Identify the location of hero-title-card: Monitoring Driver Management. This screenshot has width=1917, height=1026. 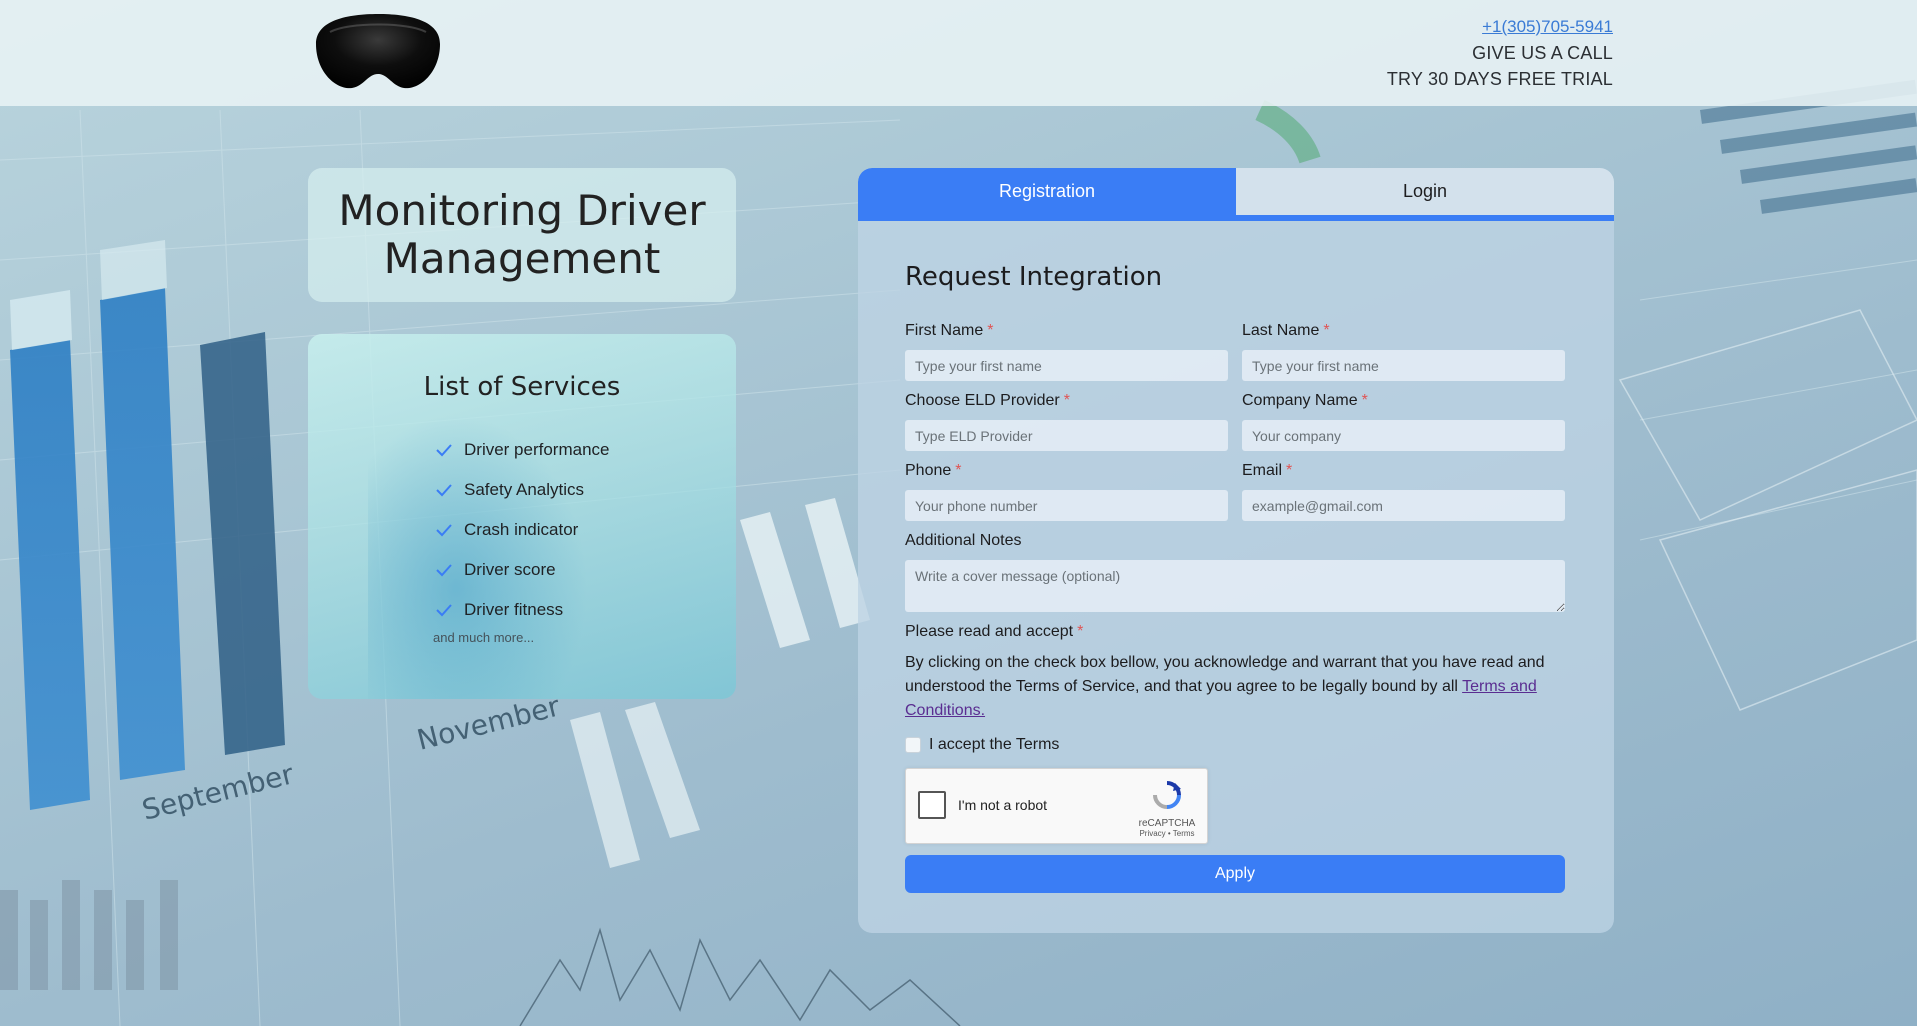
(522, 235).